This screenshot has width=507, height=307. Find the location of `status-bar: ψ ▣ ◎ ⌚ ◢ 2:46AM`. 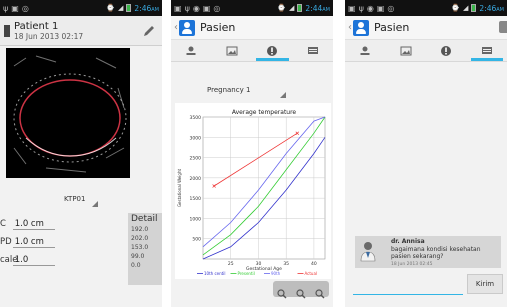

status-bar: ψ ▣ ◎ ⌚ ◢ 2:46AM is located at coordinates (81, 8).